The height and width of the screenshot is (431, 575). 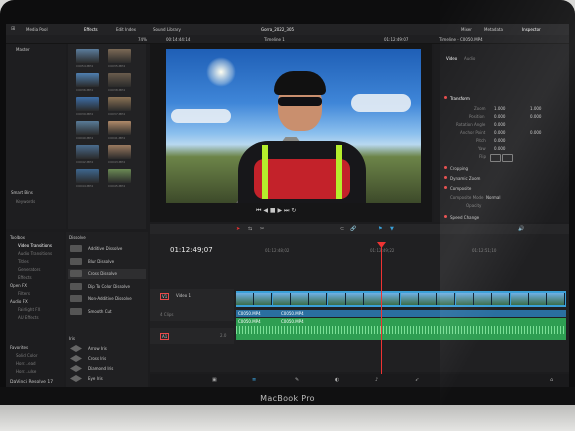 I want to click on snapping-icon: ⊂, so click(x=342, y=229).